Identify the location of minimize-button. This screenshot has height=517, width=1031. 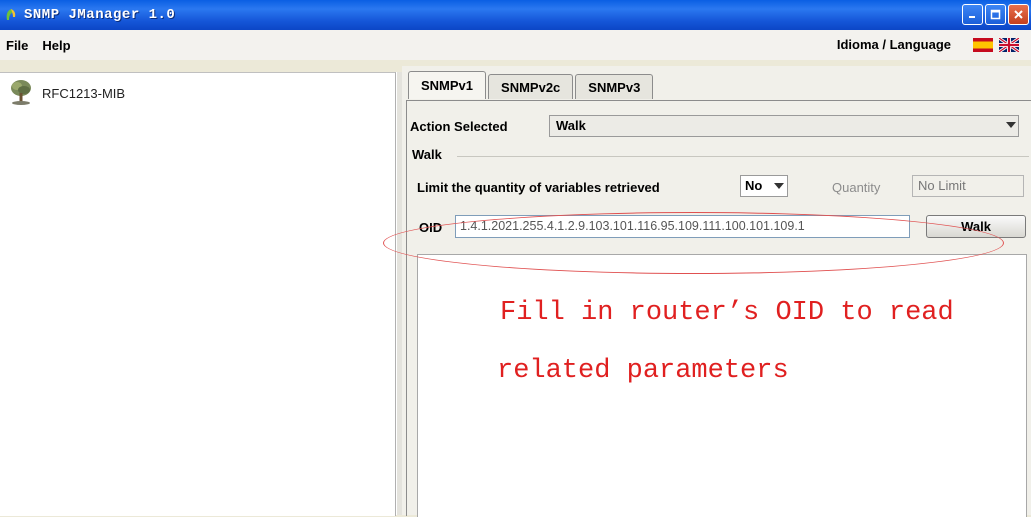
(972, 14).